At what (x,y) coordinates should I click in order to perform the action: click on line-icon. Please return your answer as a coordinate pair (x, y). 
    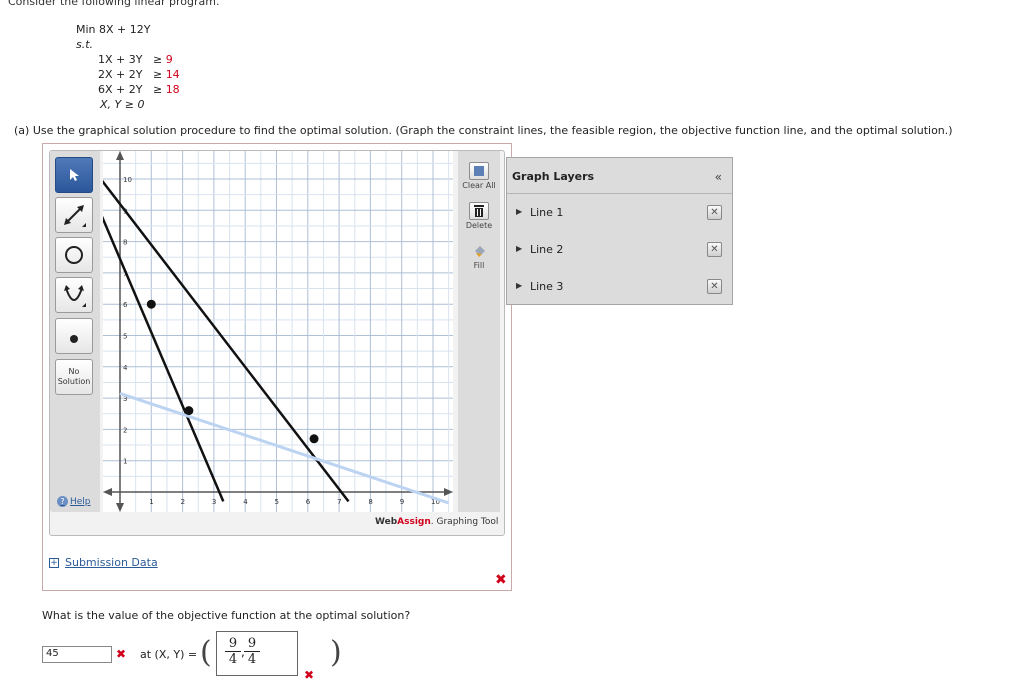
    Looking at the image, I should click on (75, 216).